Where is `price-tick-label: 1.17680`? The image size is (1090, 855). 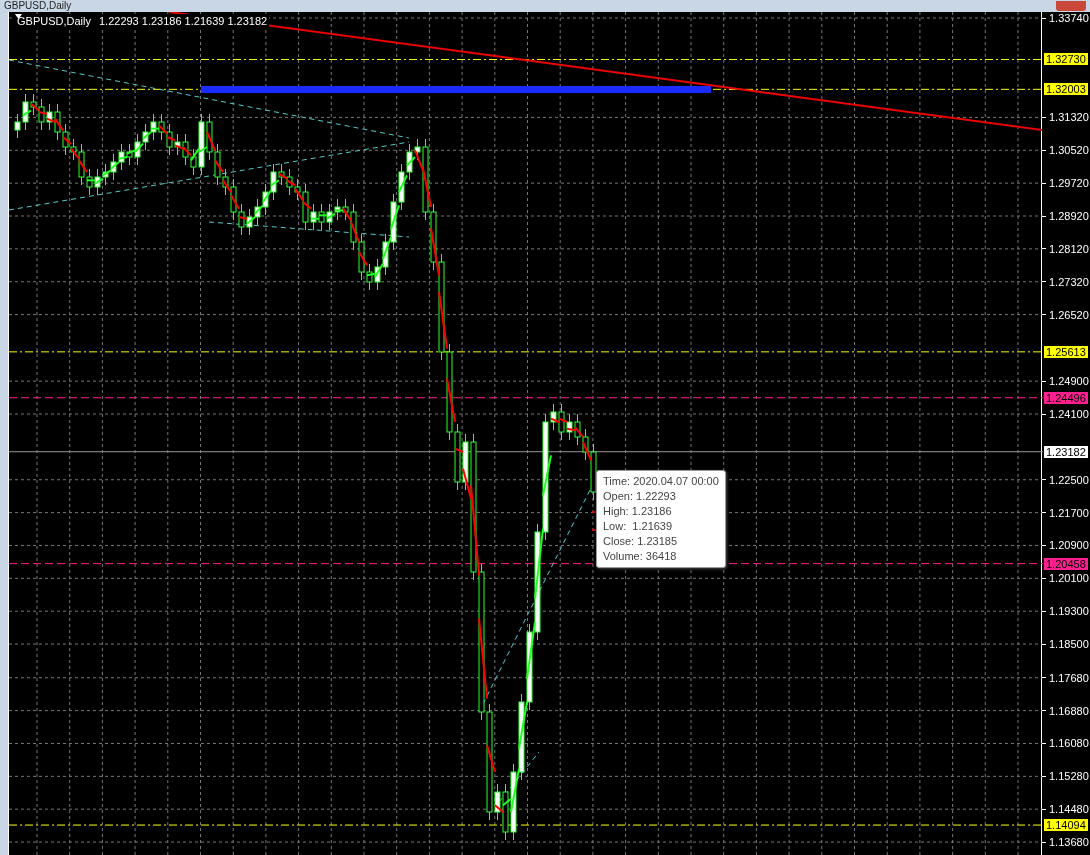 price-tick-label: 1.17680 is located at coordinates (1069, 677).